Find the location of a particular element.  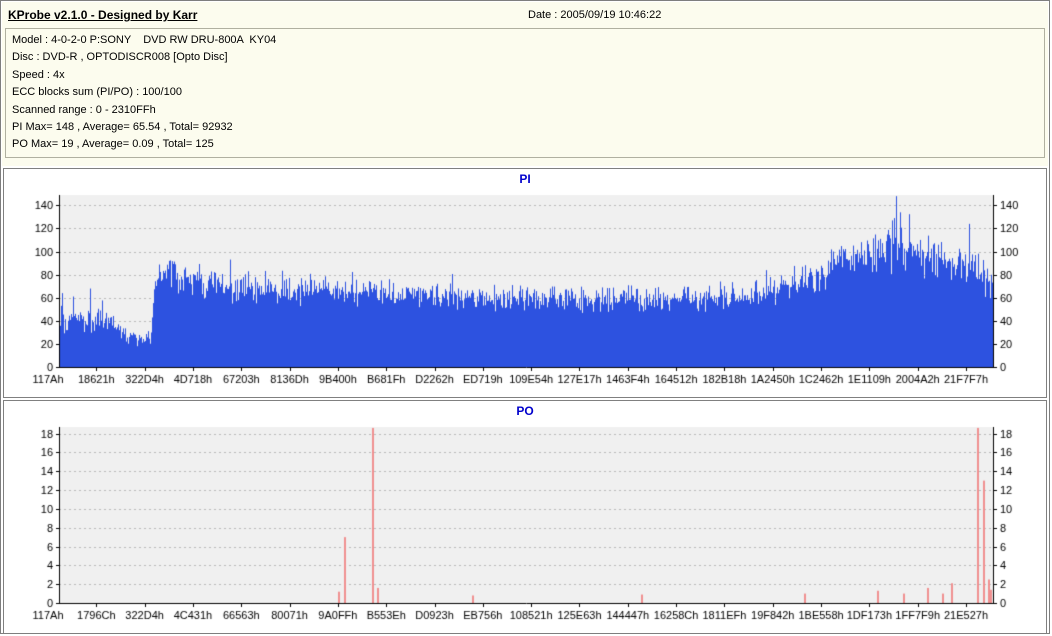

pi-chart-title: PI is located at coordinates (525, 179).